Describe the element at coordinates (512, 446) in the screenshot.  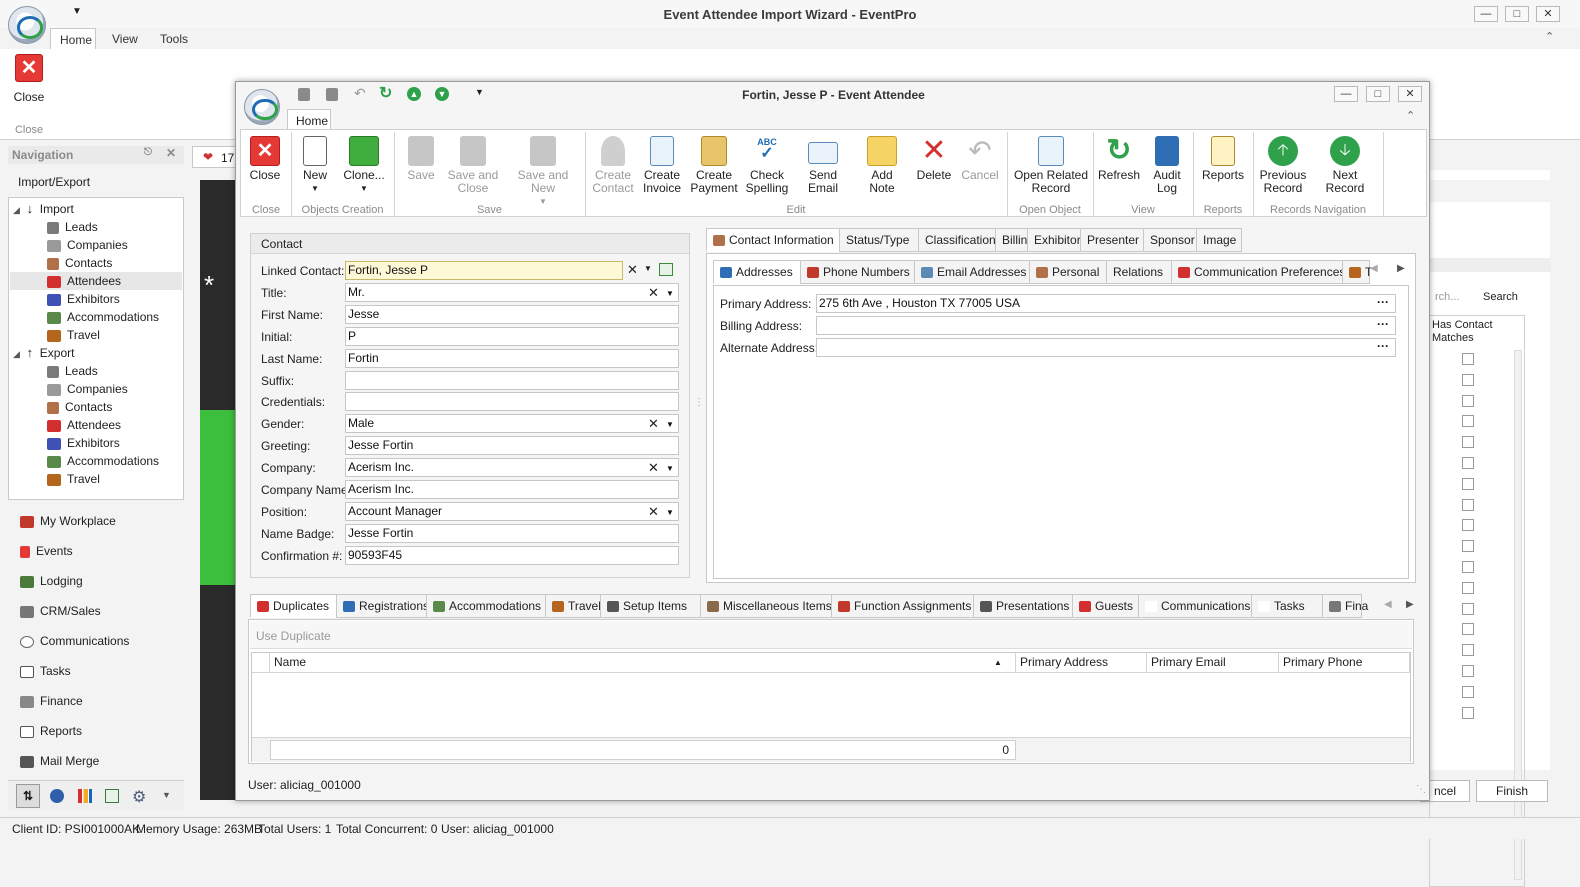
I see `contact-field-8: Jesse Fortin` at that location.